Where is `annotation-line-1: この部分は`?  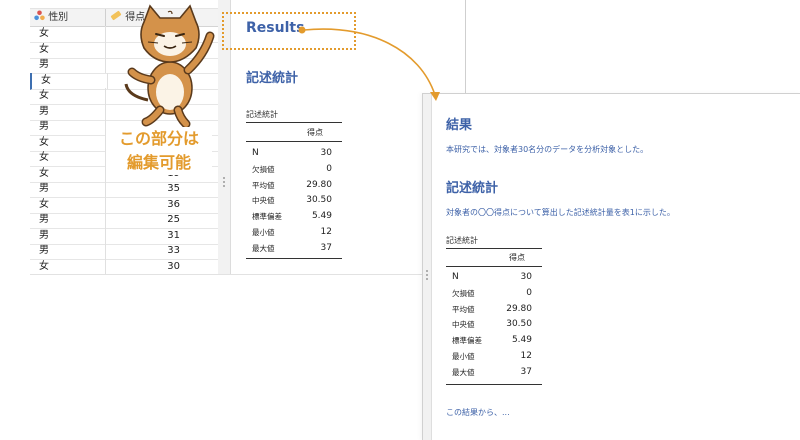 annotation-line-1: この部分は is located at coordinates (159, 139).